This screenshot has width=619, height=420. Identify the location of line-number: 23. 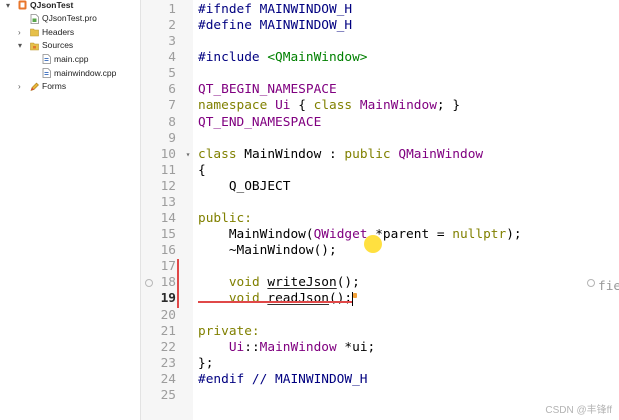
(168, 363).